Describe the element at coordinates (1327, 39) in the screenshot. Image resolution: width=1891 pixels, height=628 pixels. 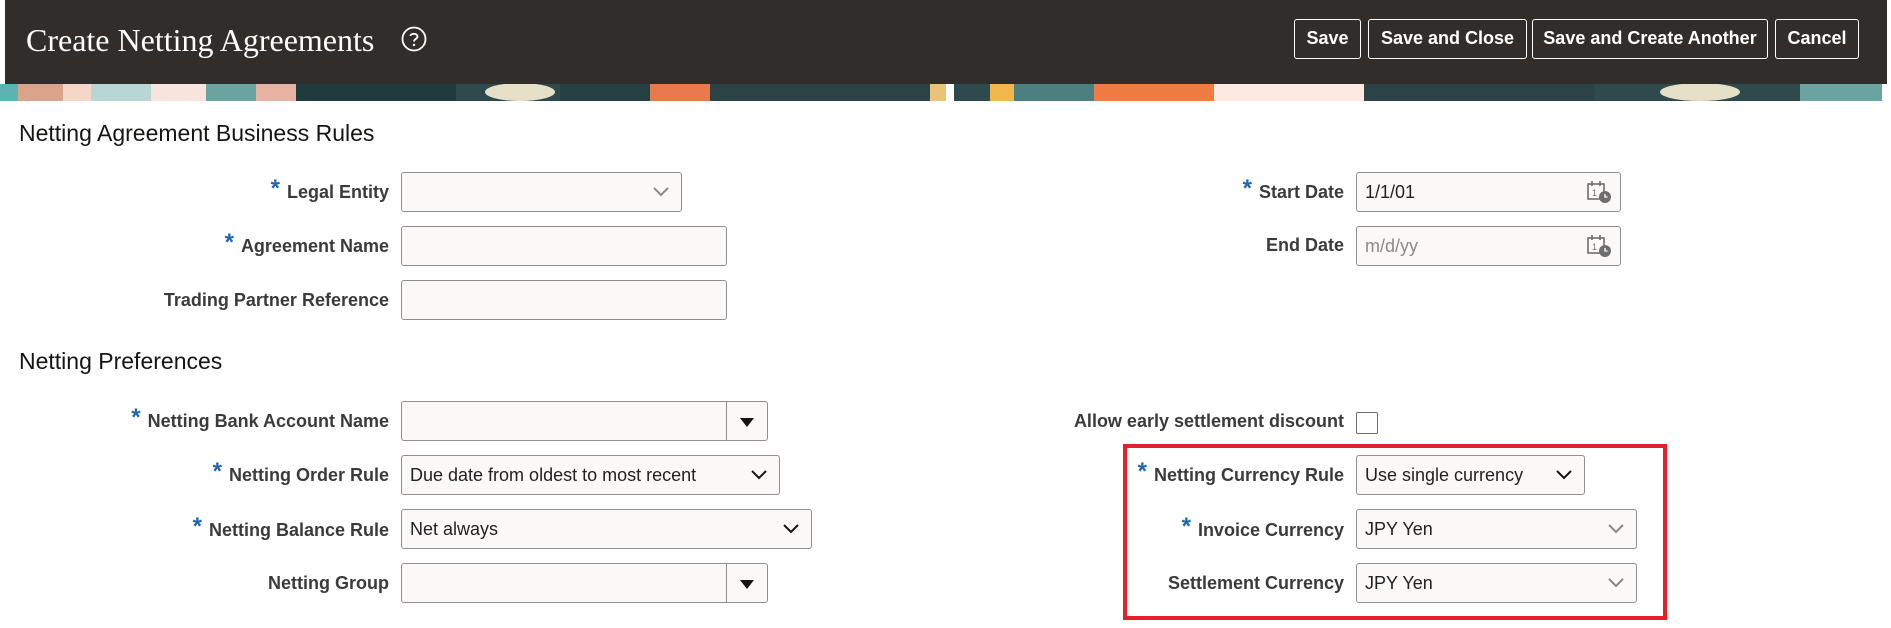
I see `save-button: Save` at that location.